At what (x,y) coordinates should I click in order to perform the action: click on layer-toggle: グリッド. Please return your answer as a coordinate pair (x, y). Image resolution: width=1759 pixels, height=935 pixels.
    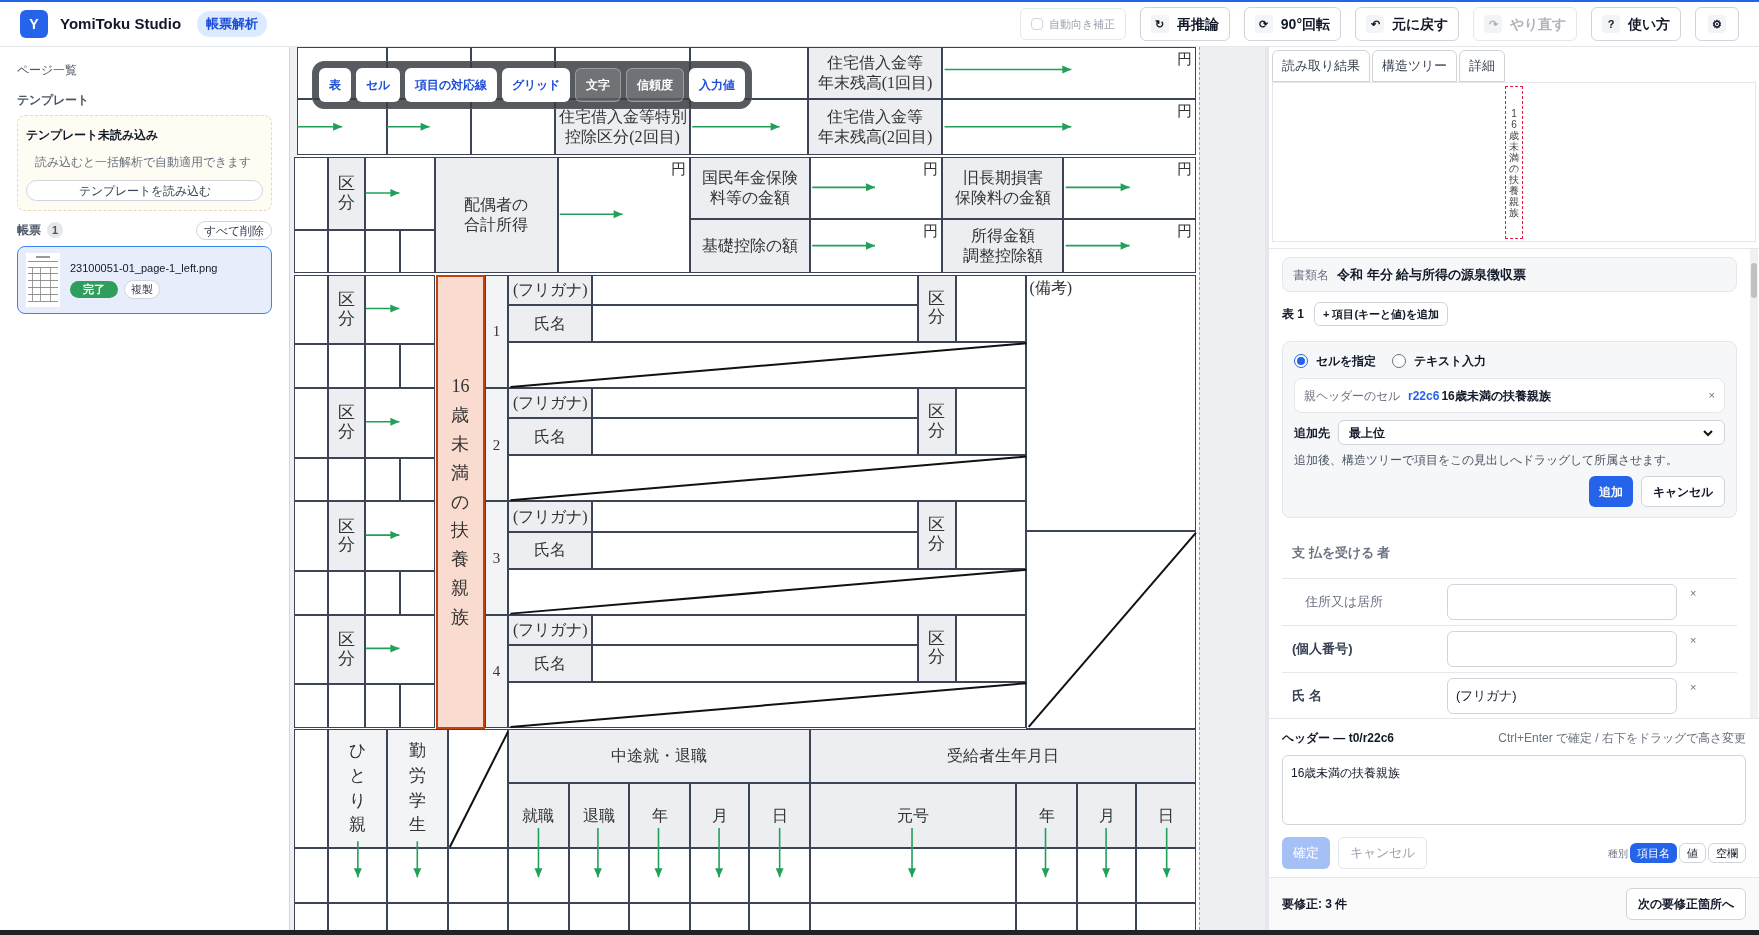
    Looking at the image, I should click on (536, 85).